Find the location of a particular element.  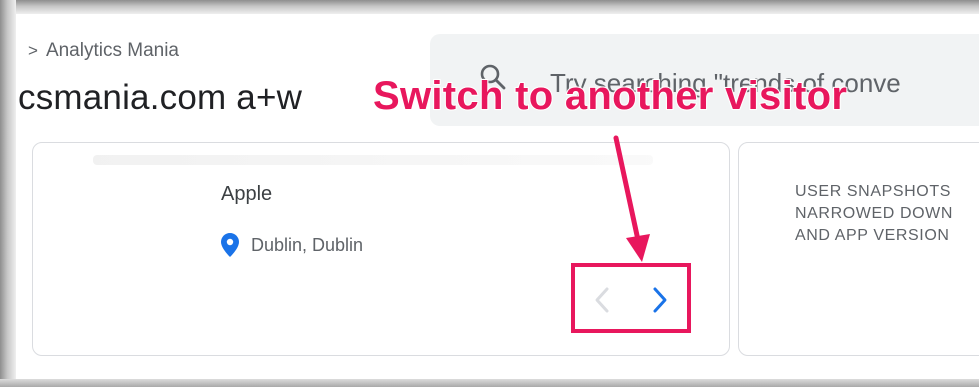

location-row: Dublin, Dublin is located at coordinates (292, 245).